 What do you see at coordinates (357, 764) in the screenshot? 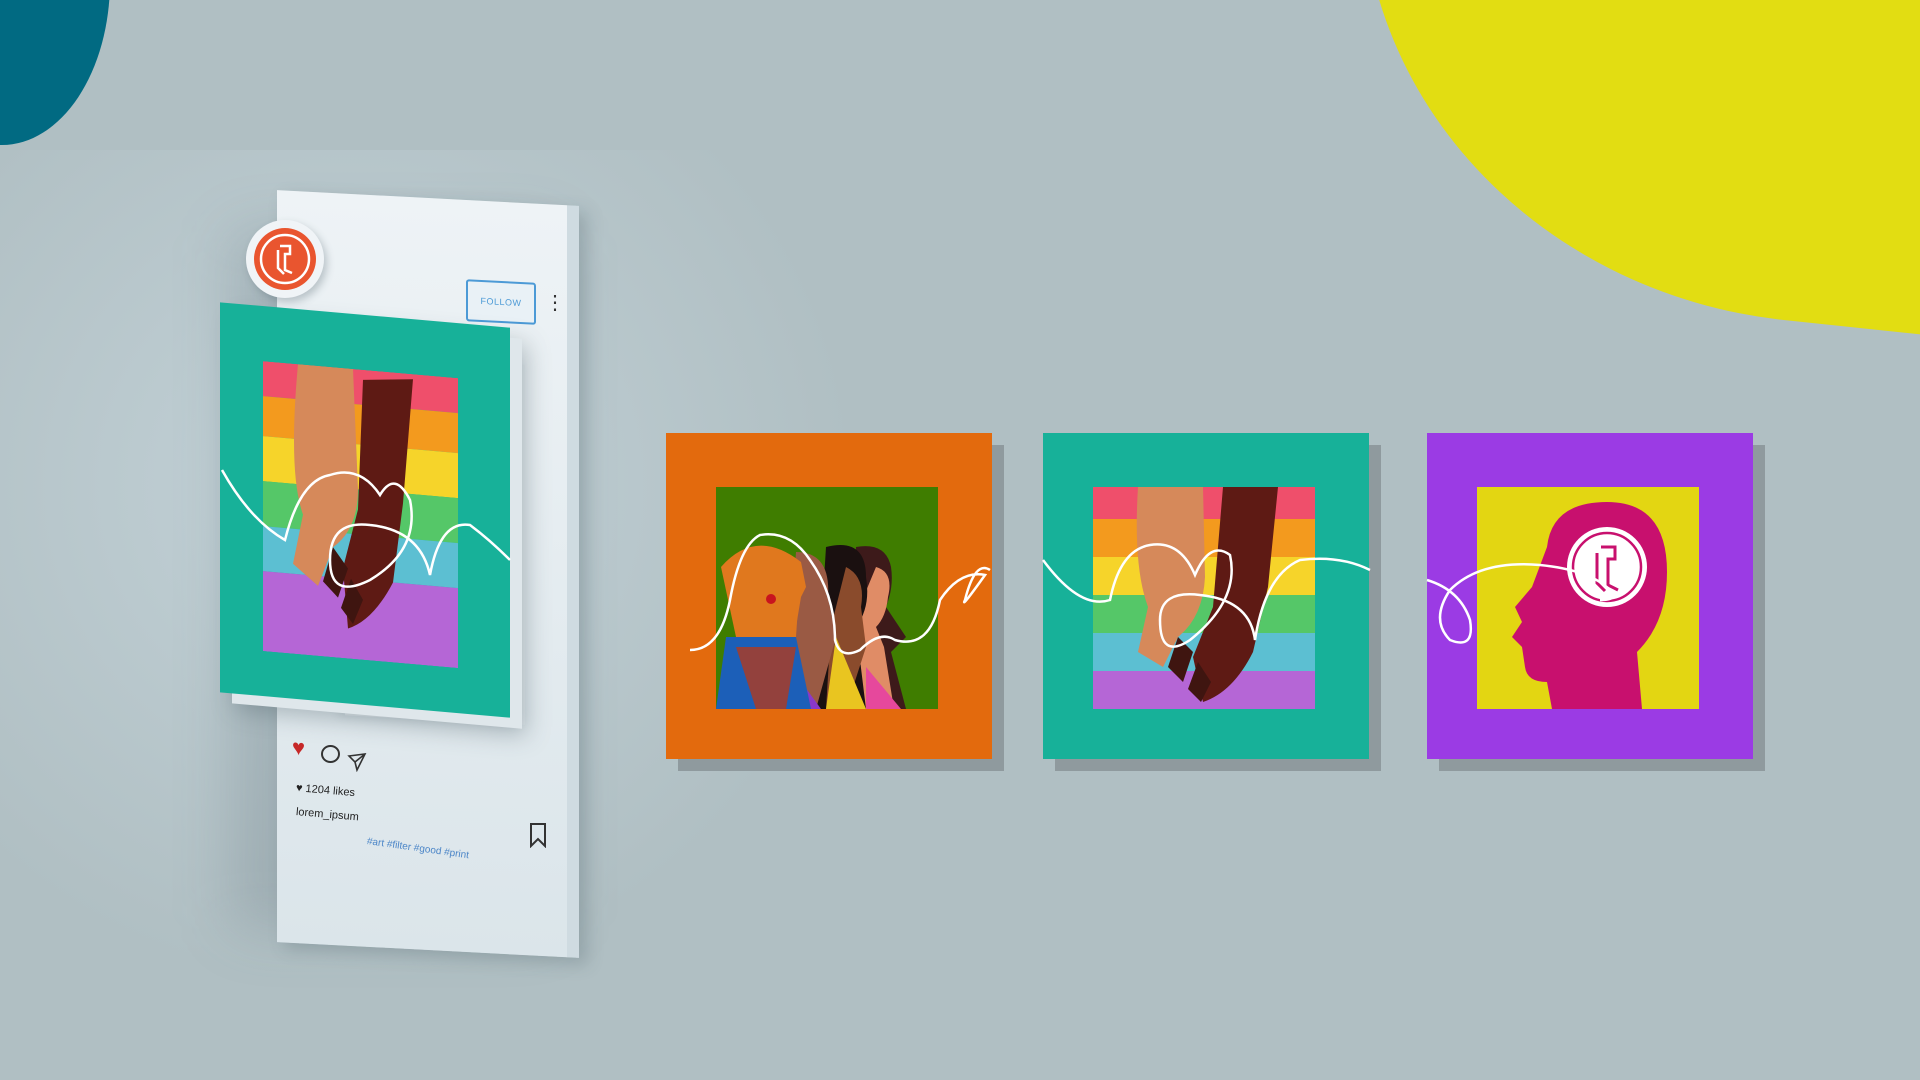
I see `send-icon` at bounding box center [357, 764].